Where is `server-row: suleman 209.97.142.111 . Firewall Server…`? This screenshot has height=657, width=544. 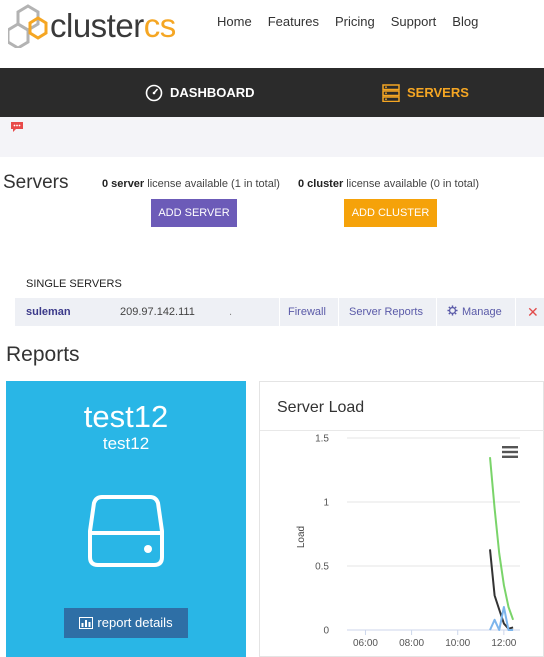
server-row: suleman 209.97.142.111 . Firewall Server… is located at coordinates (279, 312).